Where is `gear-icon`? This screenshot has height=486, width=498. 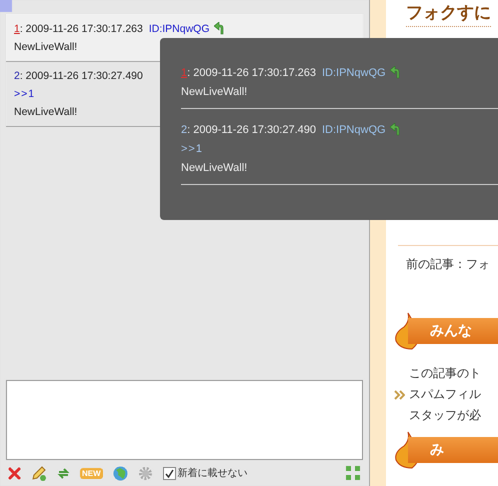
gear-icon is located at coordinates (145, 473).